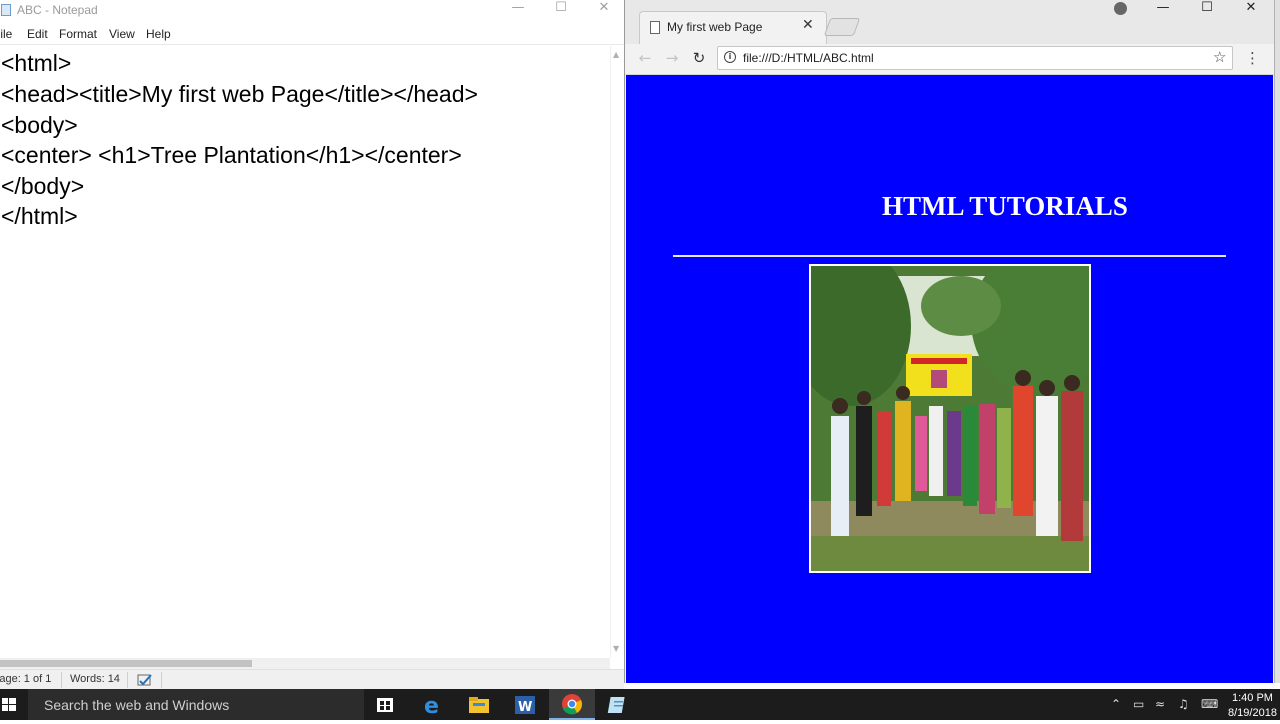 Image resolution: width=1280 pixels, height=724 pixels. What do you see at coordinates (950, 418) in the screenshot?
I see `tree-plantation-photo` at bounding box center [950, 418].